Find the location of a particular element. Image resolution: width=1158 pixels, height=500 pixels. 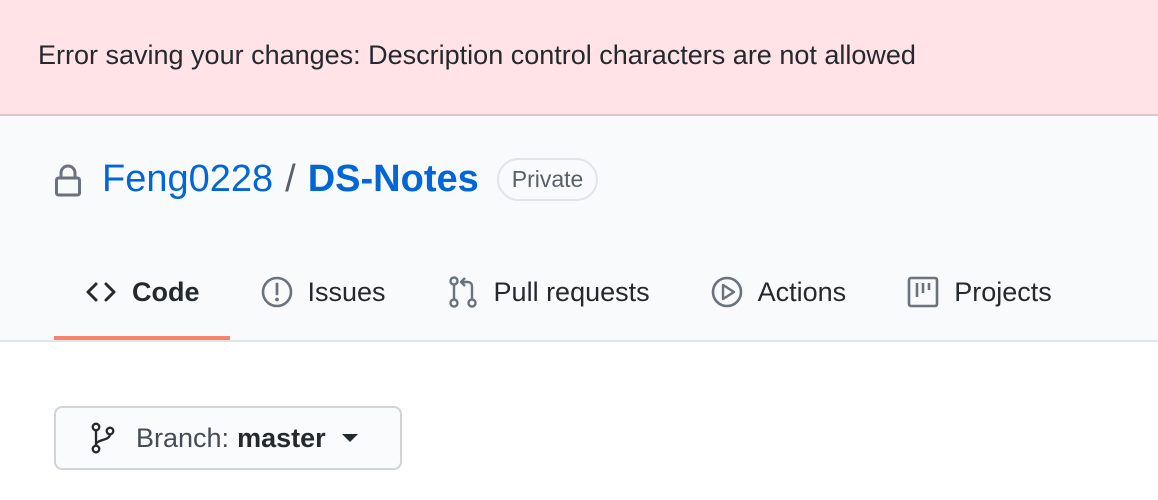

tab-projects: Projects is located at coordinates (979, 292).